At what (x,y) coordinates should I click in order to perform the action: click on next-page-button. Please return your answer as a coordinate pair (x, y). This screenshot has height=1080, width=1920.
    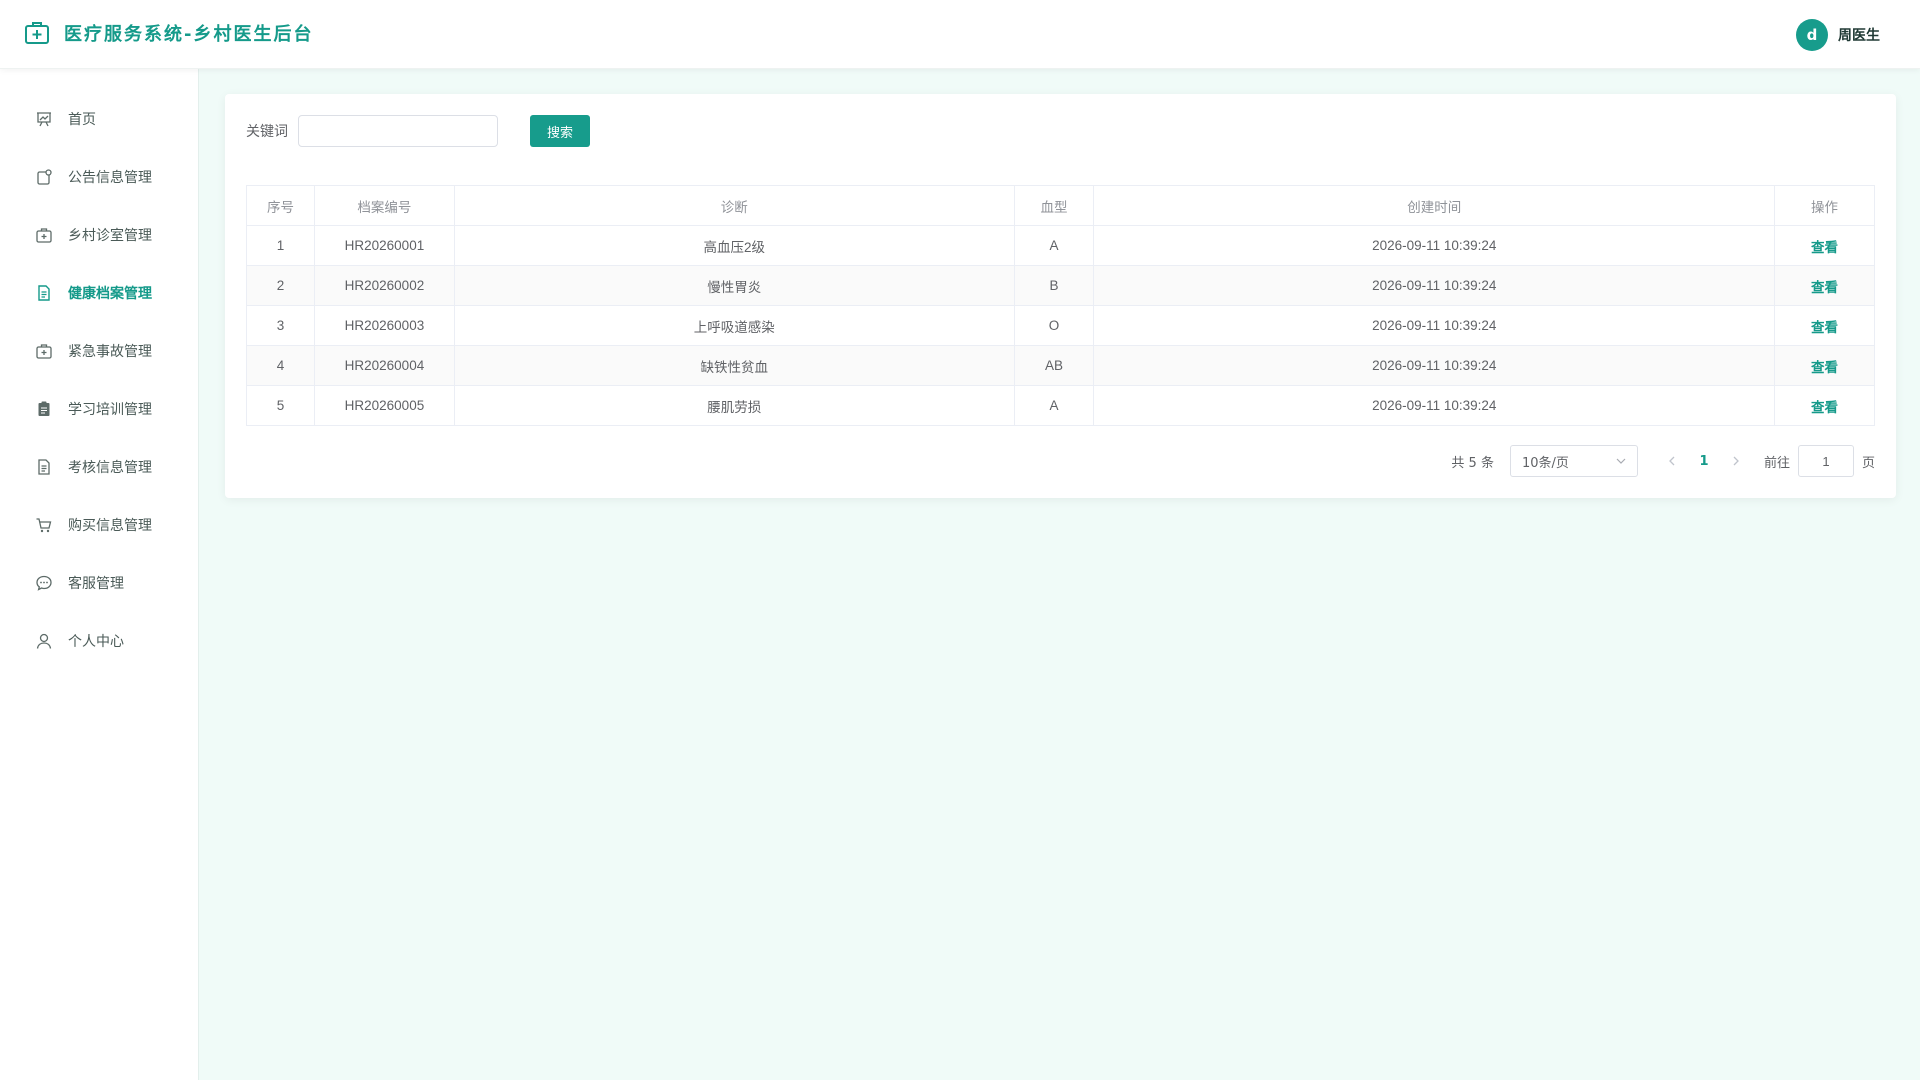
    Looking at the image, I should click on (1736, 461).